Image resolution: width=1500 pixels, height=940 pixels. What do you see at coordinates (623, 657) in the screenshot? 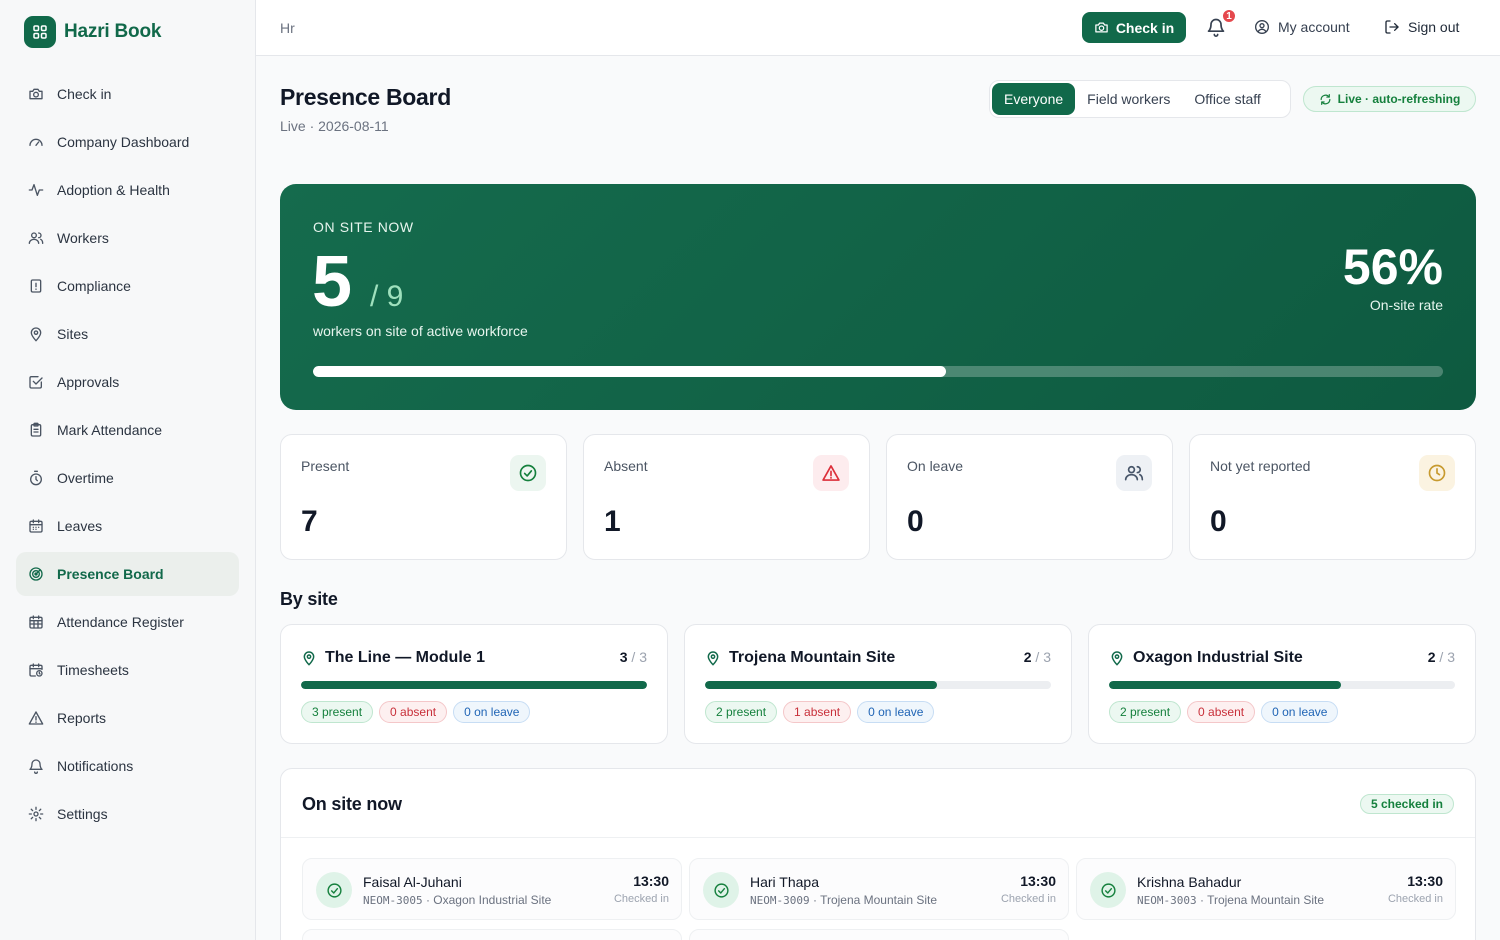
I see `site-present-count: 3` at bounding box center [623, 657].